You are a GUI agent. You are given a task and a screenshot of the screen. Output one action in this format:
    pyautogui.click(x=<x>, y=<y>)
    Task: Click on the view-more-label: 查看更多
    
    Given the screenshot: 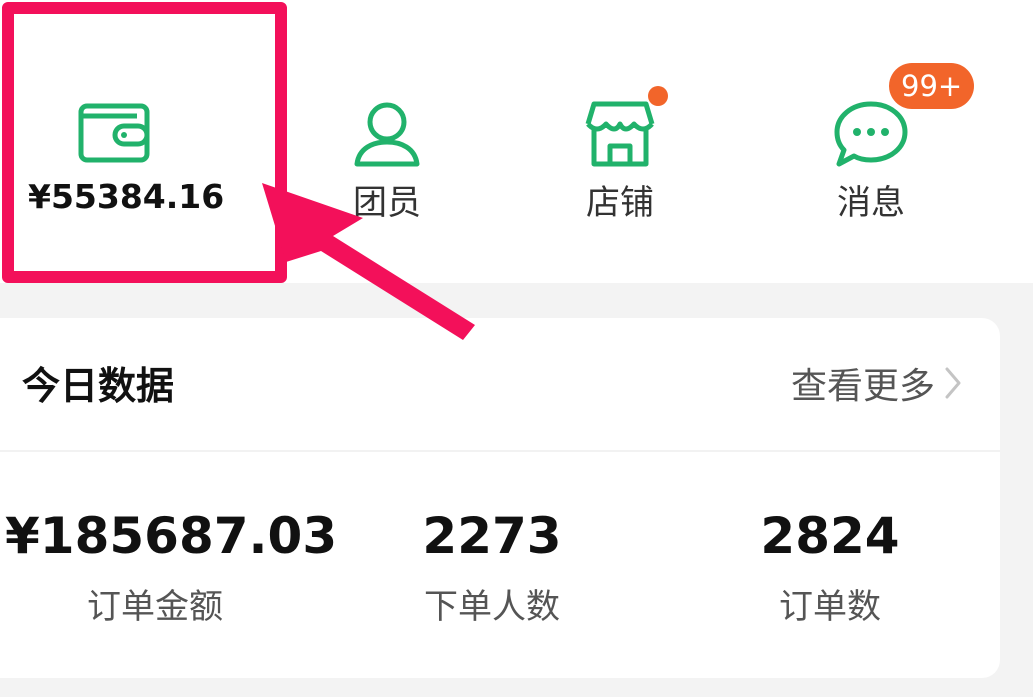 What is the action you would take?
    pyautogui.click(x=862, y=386)
    